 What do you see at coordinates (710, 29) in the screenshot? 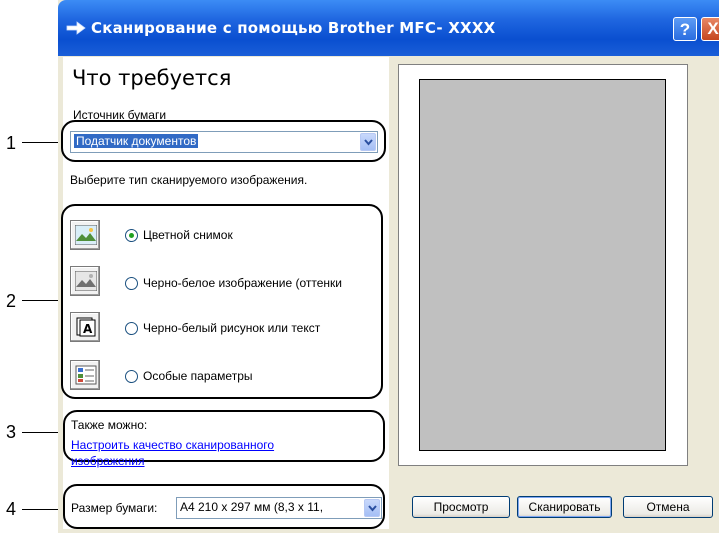
I see `close-button: X` at bounding box center [710, 29].